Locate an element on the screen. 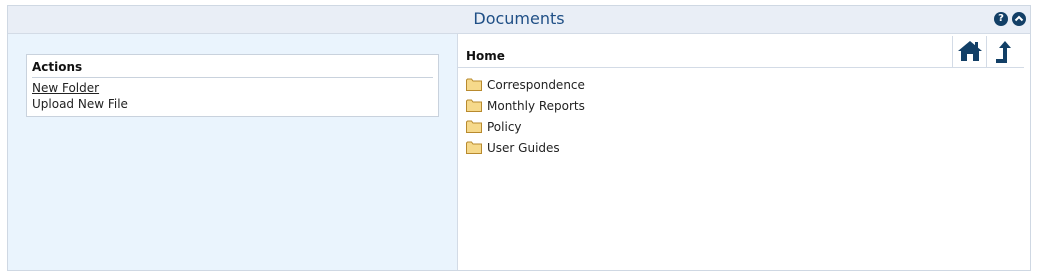 The image size is (1039, 276). new-folder-link: New Folder is located at coordinates (232, 88).